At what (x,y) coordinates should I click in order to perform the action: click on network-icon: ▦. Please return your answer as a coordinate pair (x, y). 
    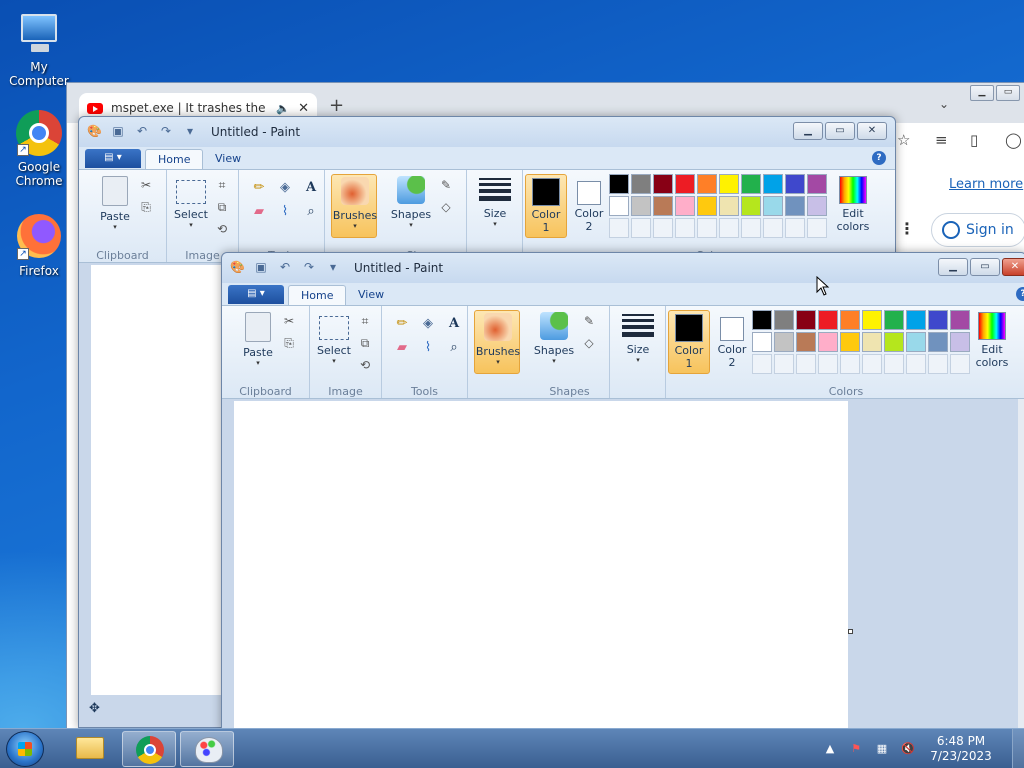
    Looking at the image, I should click on (882, 749).